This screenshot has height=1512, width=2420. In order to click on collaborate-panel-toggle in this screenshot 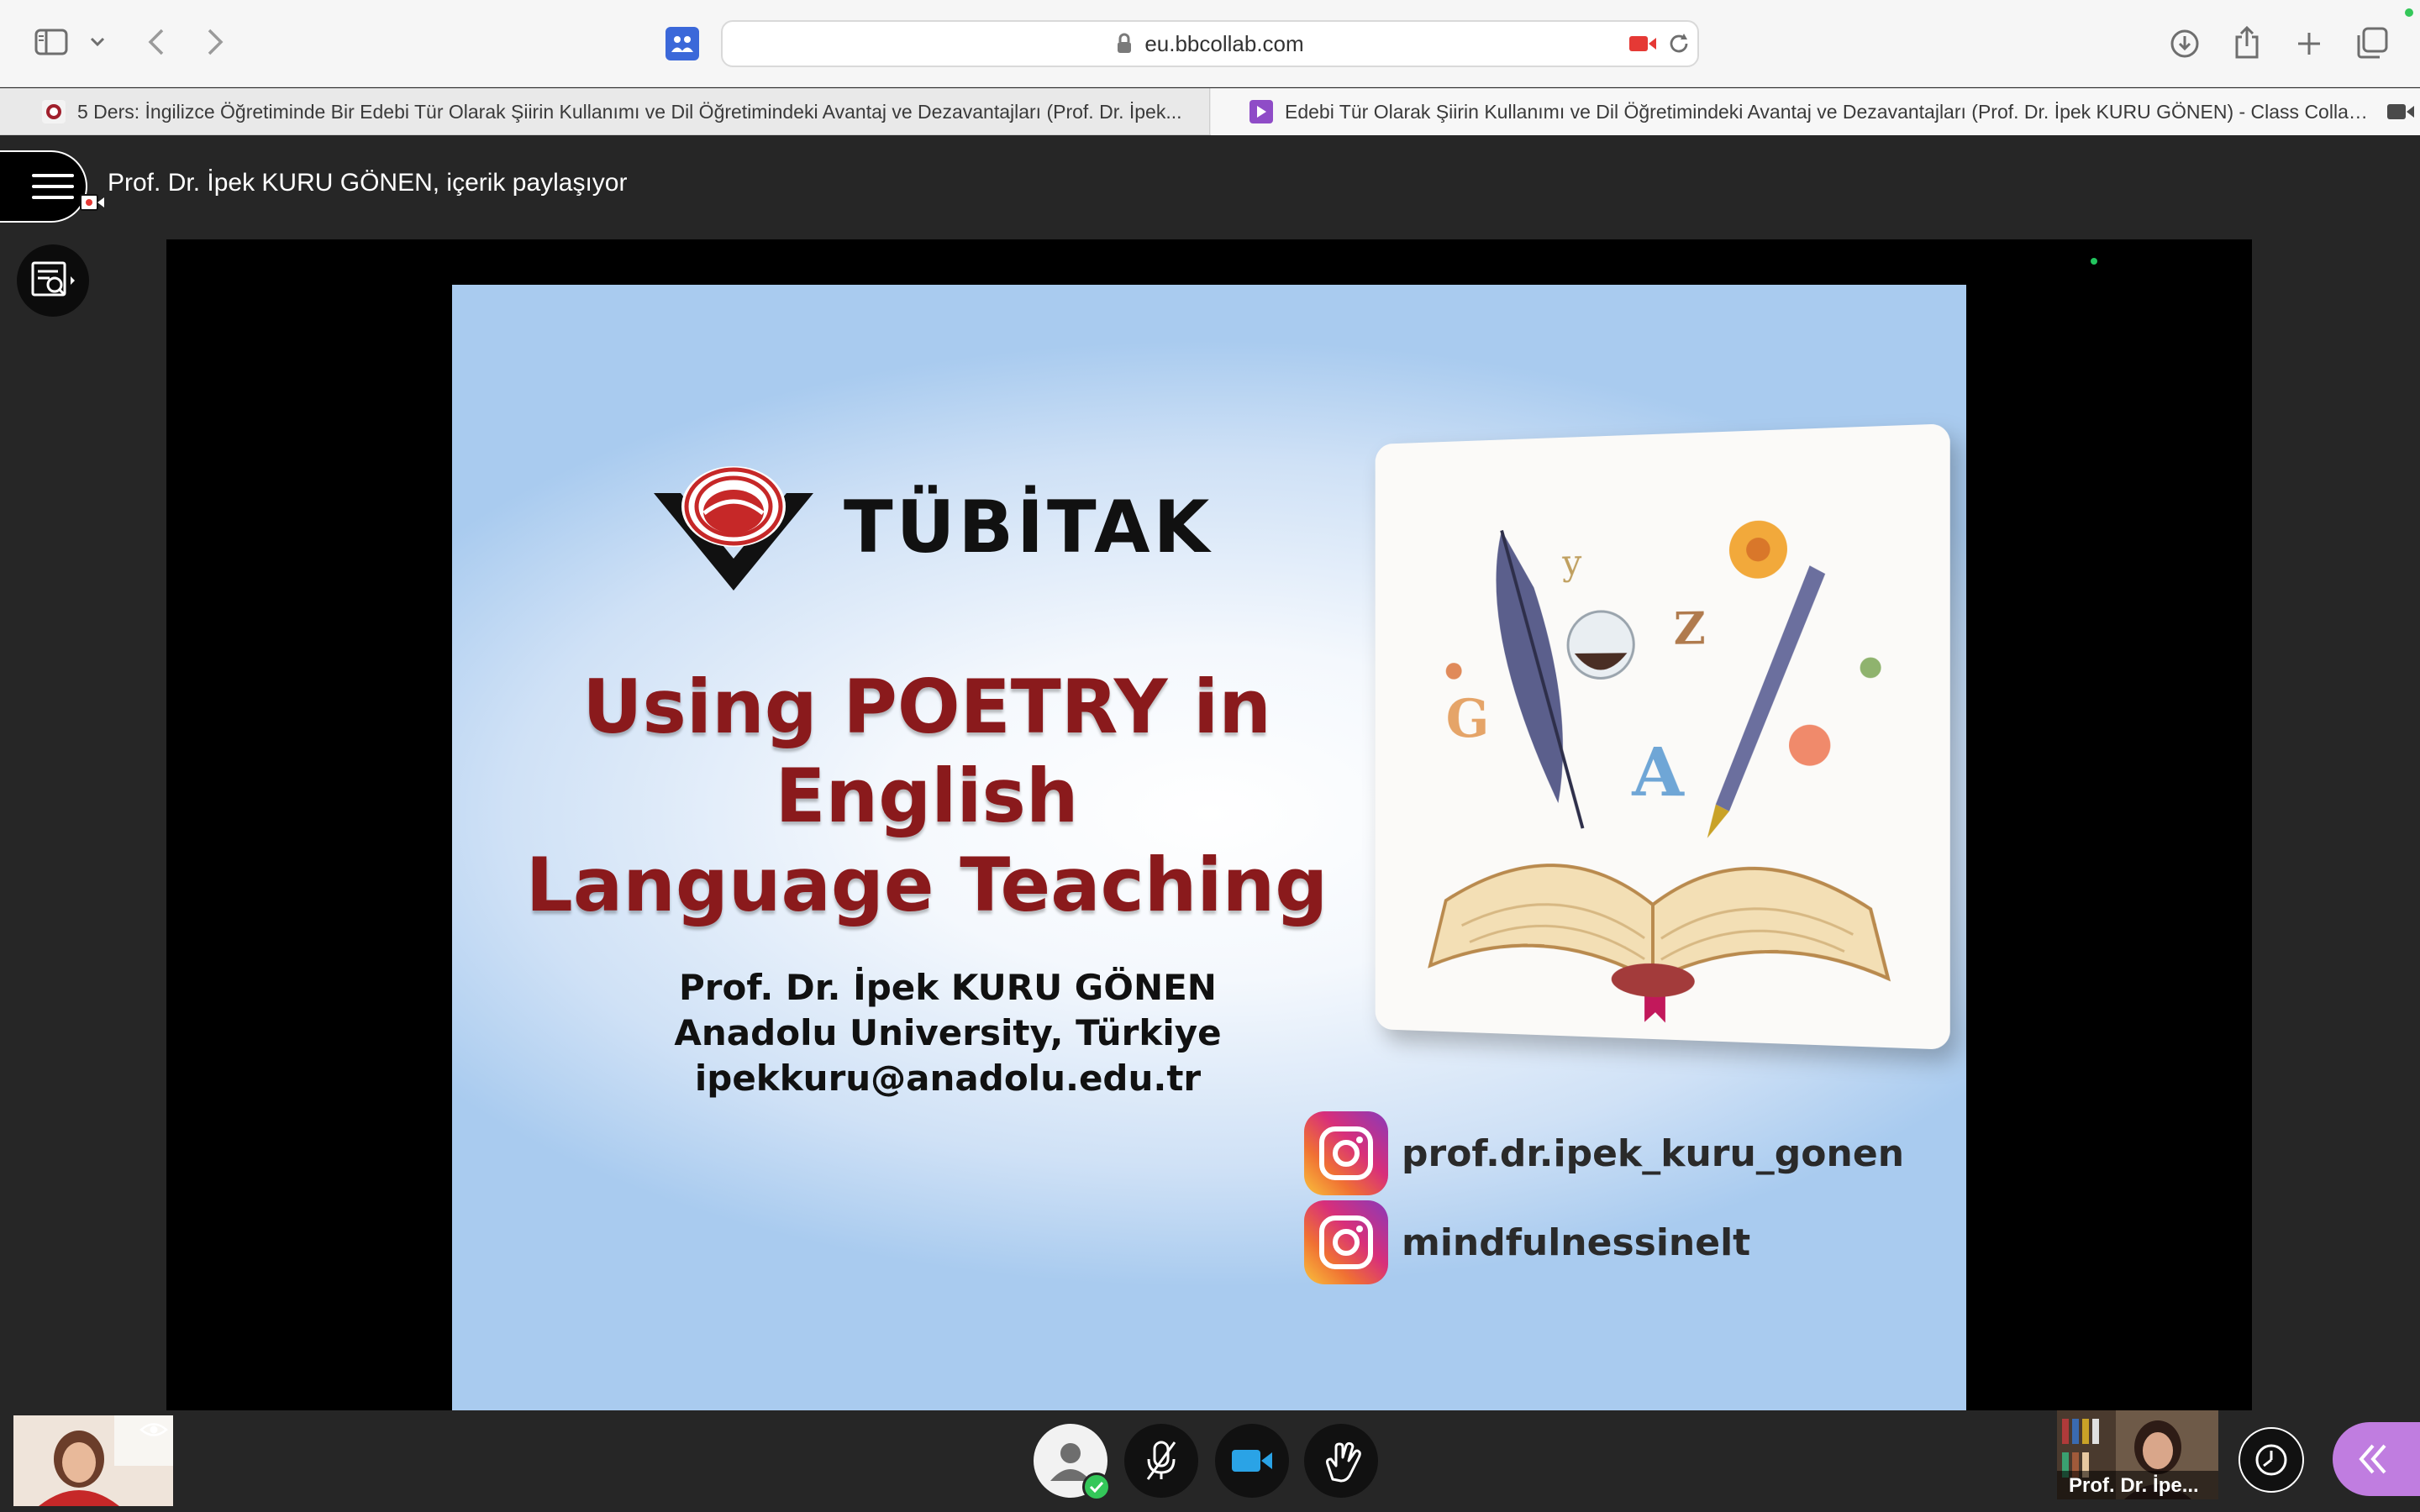, I will do `click(2376, 1459)`.